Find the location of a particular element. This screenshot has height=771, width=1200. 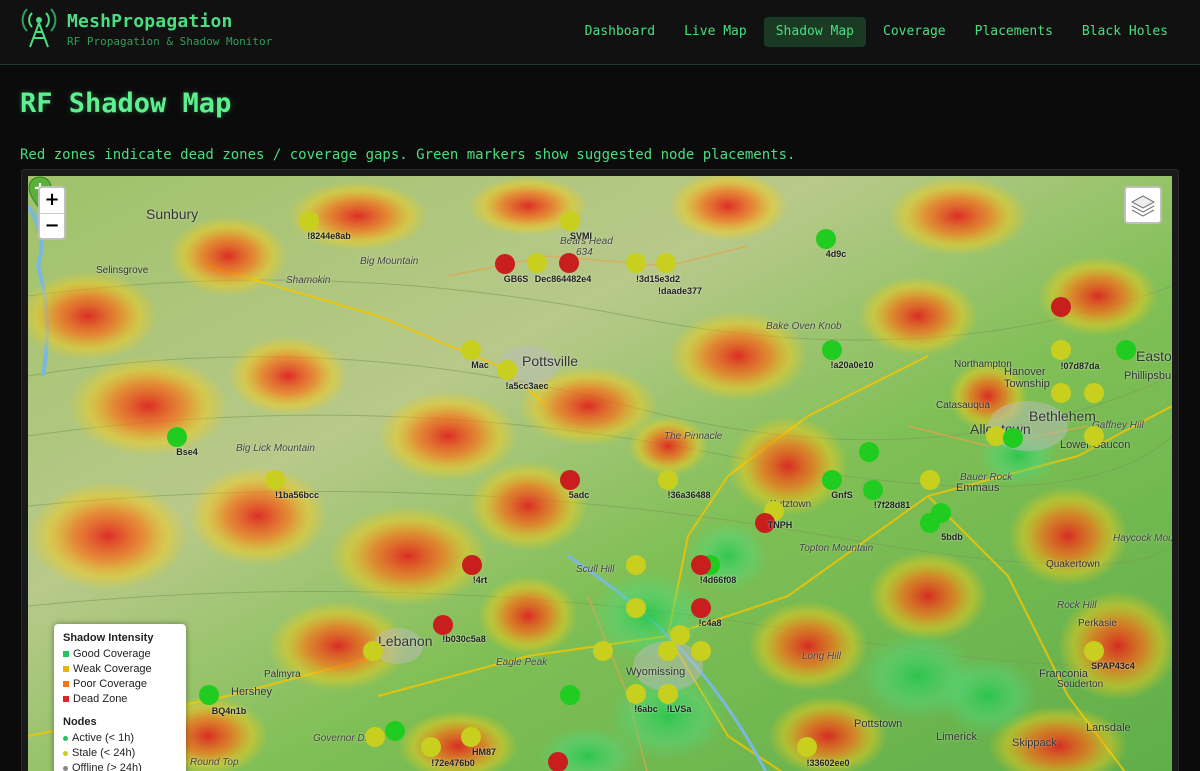

node-label: Bse4 is located at coordinates (187, 452).